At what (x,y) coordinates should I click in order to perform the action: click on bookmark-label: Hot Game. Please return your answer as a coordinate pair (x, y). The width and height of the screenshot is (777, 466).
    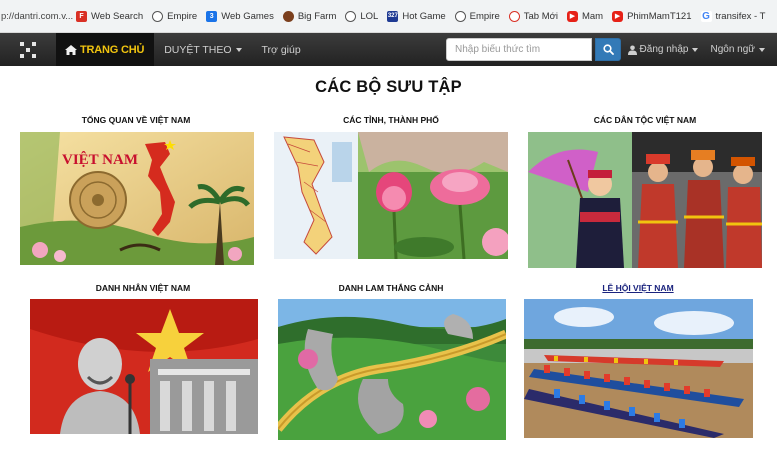
    Looking at the image, I should click on (424, 16).